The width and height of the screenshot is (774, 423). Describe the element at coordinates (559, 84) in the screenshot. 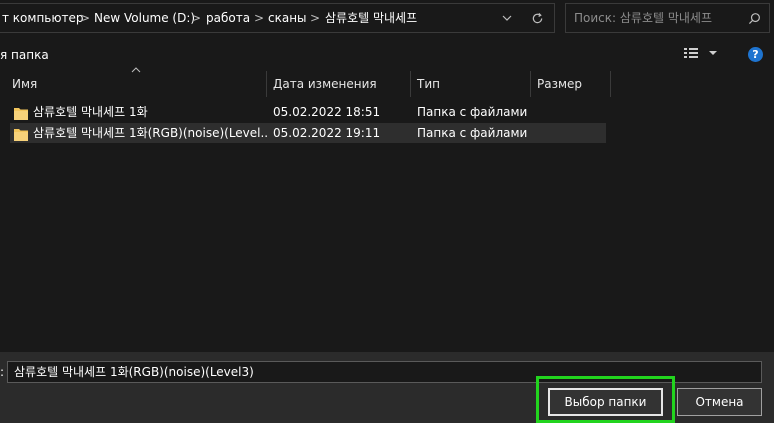

I see `column-header-size: Размер` at that location.